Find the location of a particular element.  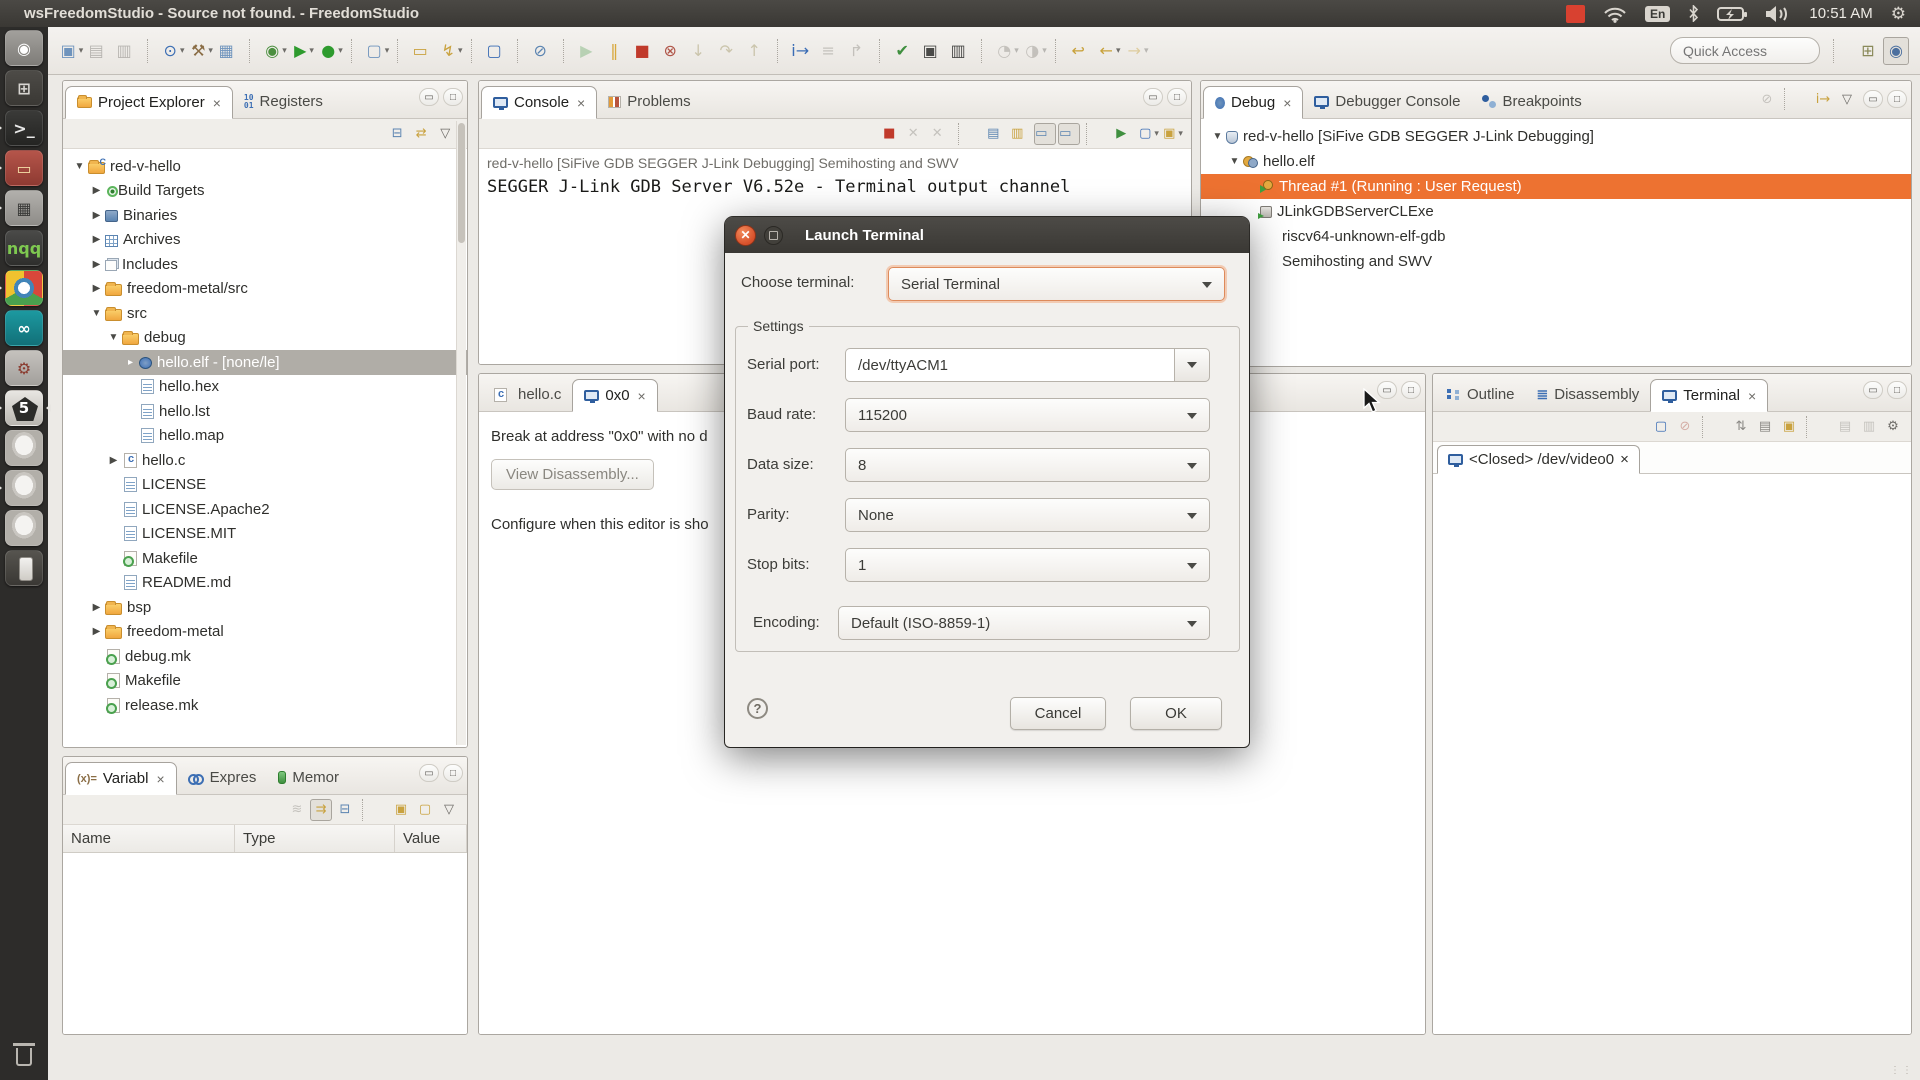

terminal-settings-icon: ⚙ is located at coordinates (1893, 427).